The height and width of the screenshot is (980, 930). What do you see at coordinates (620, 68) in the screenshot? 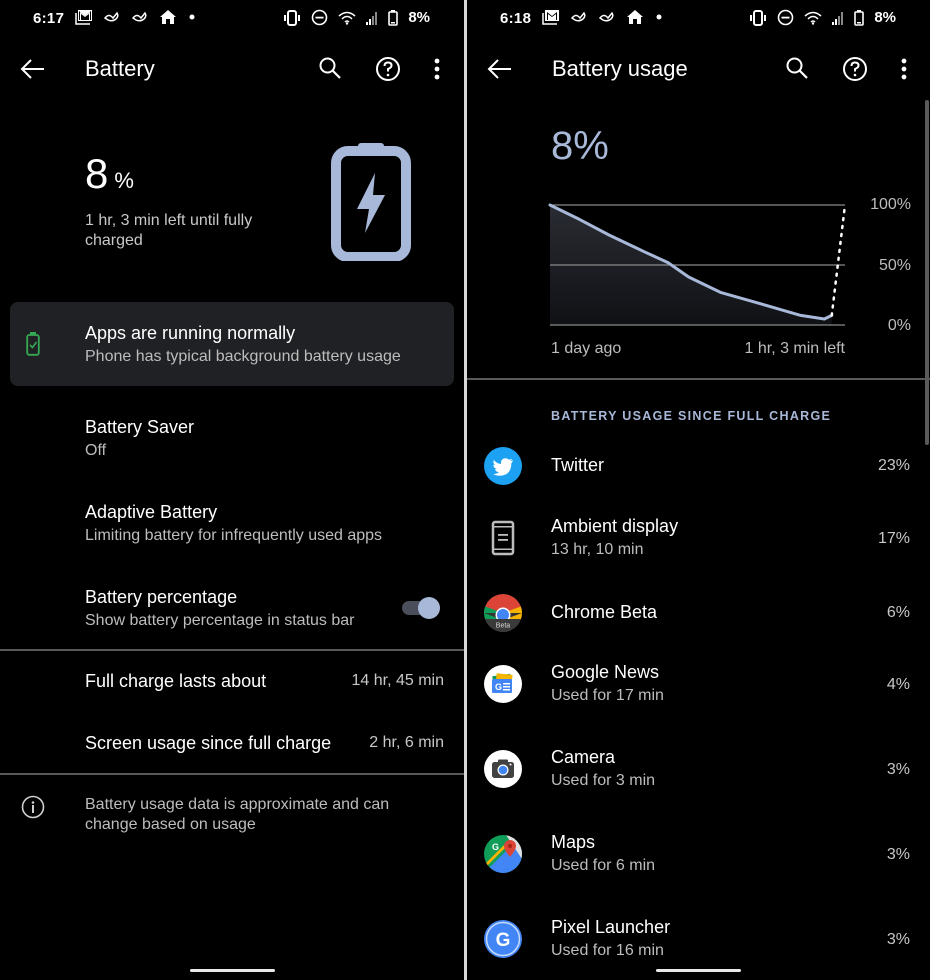
I see `page-title: Battery usage` at bounding box center [620, 68].